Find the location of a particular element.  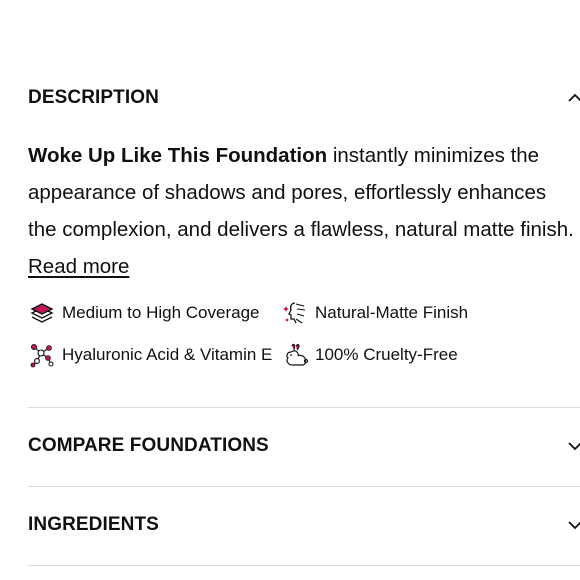

product-name: Woke Up Like This Foundation is located at coordinates (178, 155).